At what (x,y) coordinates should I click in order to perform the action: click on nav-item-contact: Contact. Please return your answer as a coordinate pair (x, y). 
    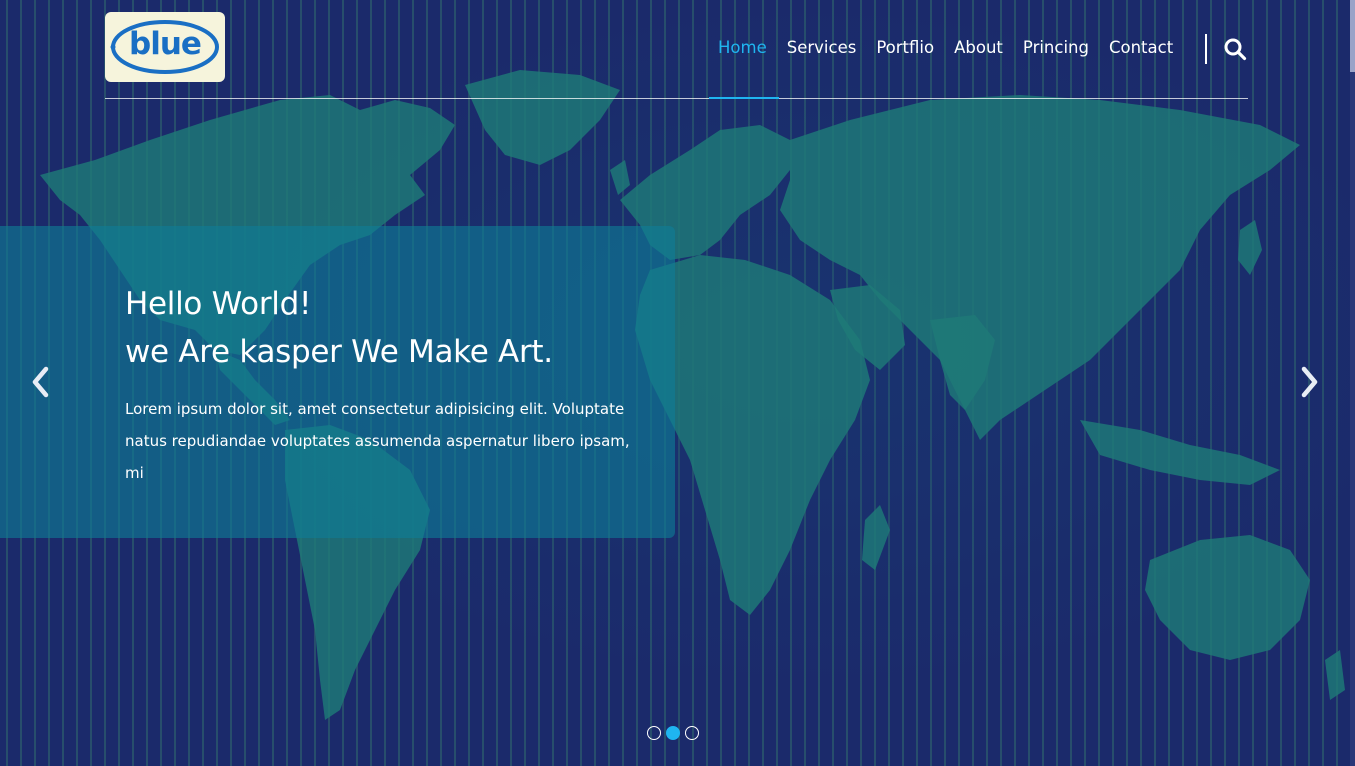
    Looking at the image, I should click on (1141, 49).